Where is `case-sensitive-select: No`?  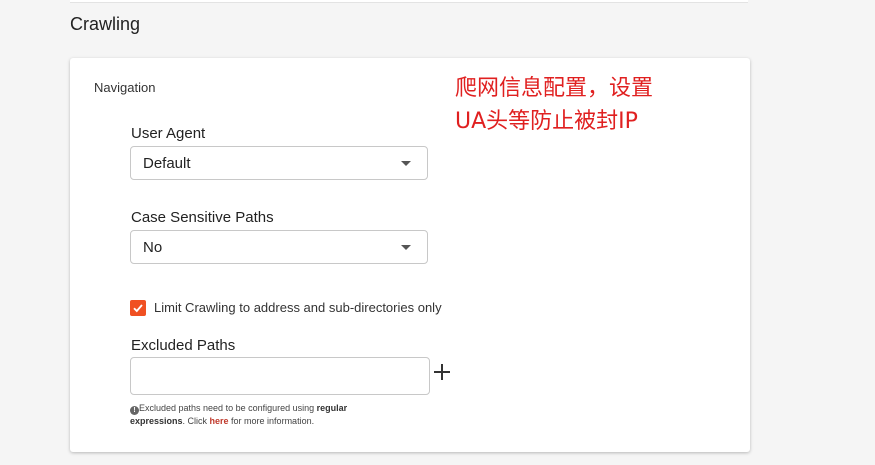
case-sensitive-select: No is located at coordinates (279, 247).